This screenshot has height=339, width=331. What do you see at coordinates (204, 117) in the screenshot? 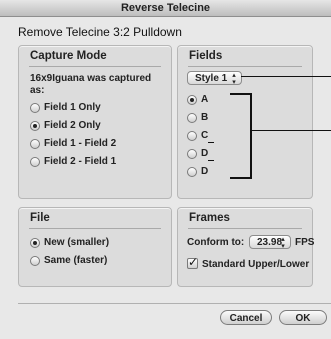
I see `field-option-b-label: B` at bounding box center [204, 117].